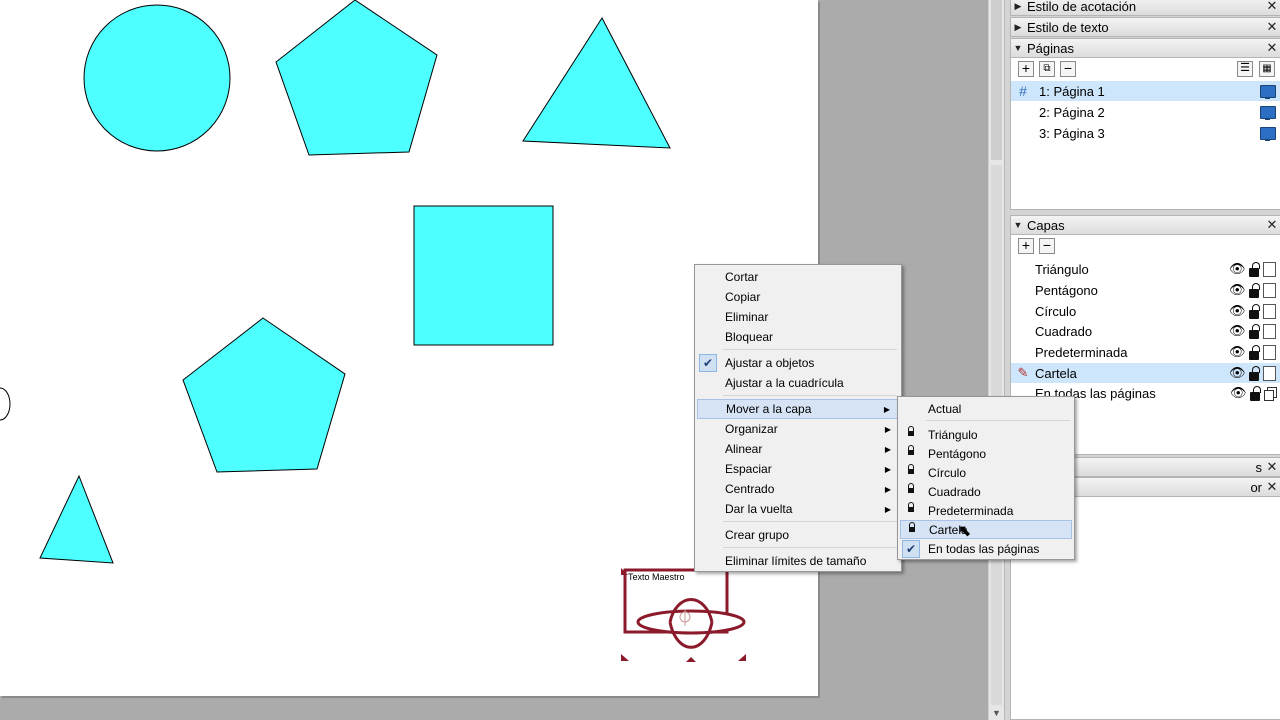  What do you see at coordinates (683, 615) in the screenshot?
I see `title-block-stamp` at bounding box center [683, 615].